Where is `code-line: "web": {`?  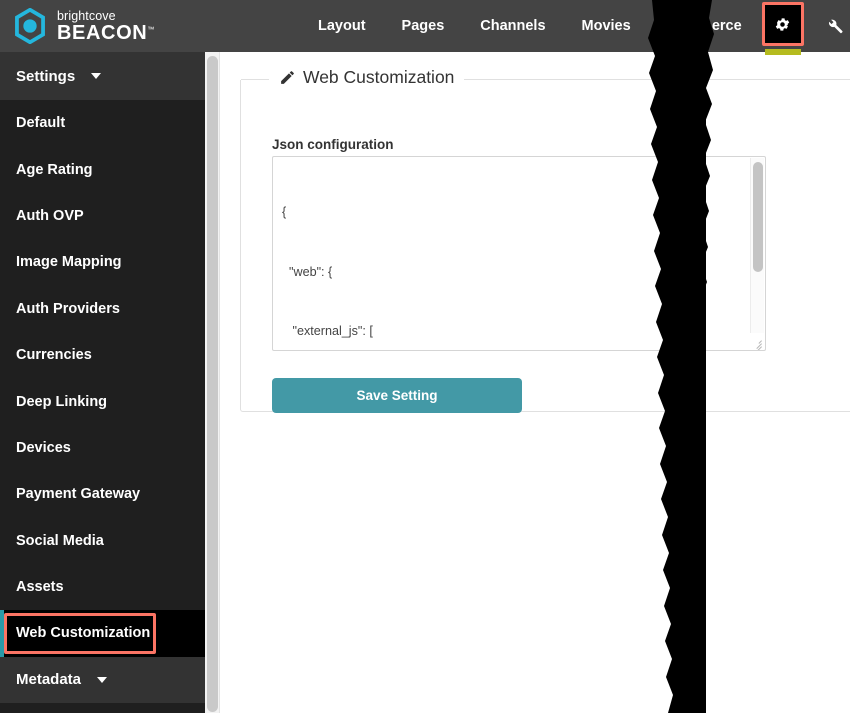
code-line: "web": { is located at coordinates (307, 271).